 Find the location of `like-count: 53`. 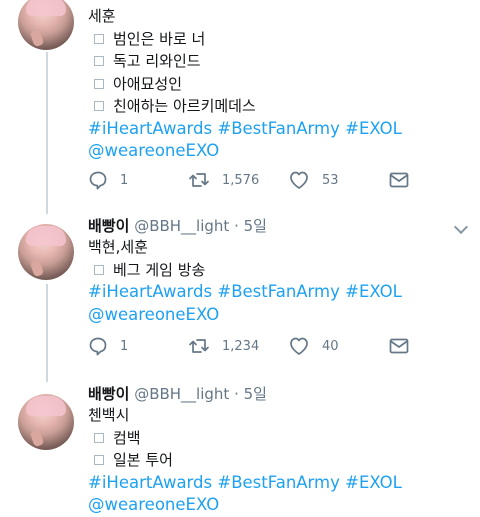

like-count: 53 is located at coordinates (330, 180).